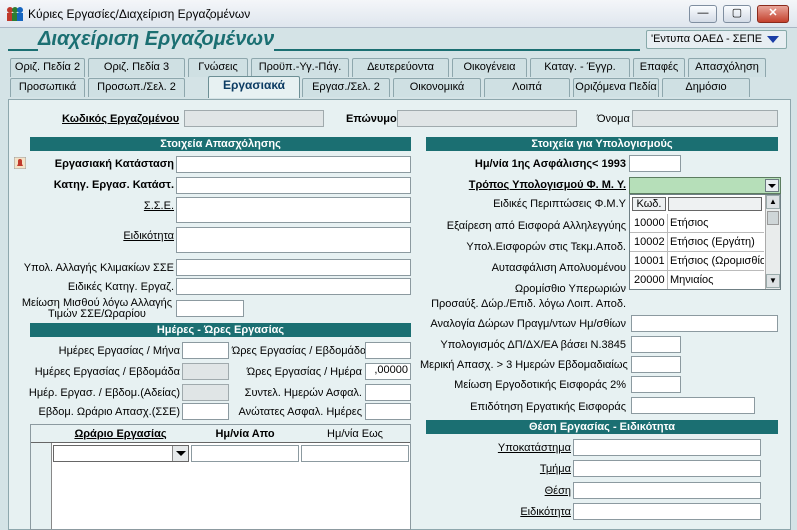  I want to click on tab-dimosio: Δημόσιο, so click(706, 87).